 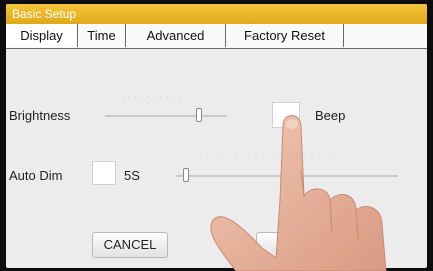 What do you see at coordinates (166, 116) in the screenshot?
I see `brightness-slider-track` at bounding box center [166, 116].